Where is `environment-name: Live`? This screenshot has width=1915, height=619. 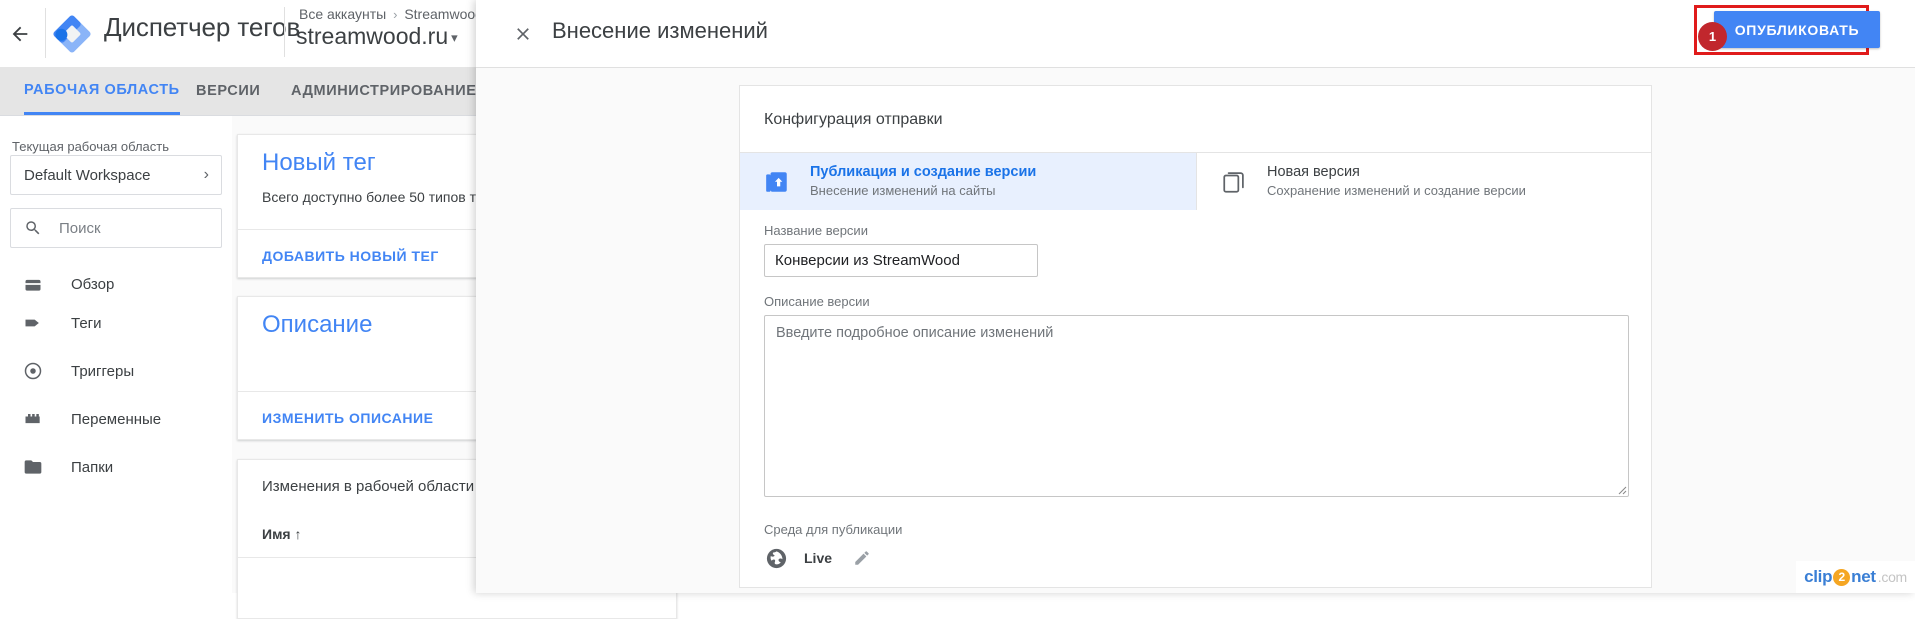
environment-name: Live is located at coordinates (818, 558).